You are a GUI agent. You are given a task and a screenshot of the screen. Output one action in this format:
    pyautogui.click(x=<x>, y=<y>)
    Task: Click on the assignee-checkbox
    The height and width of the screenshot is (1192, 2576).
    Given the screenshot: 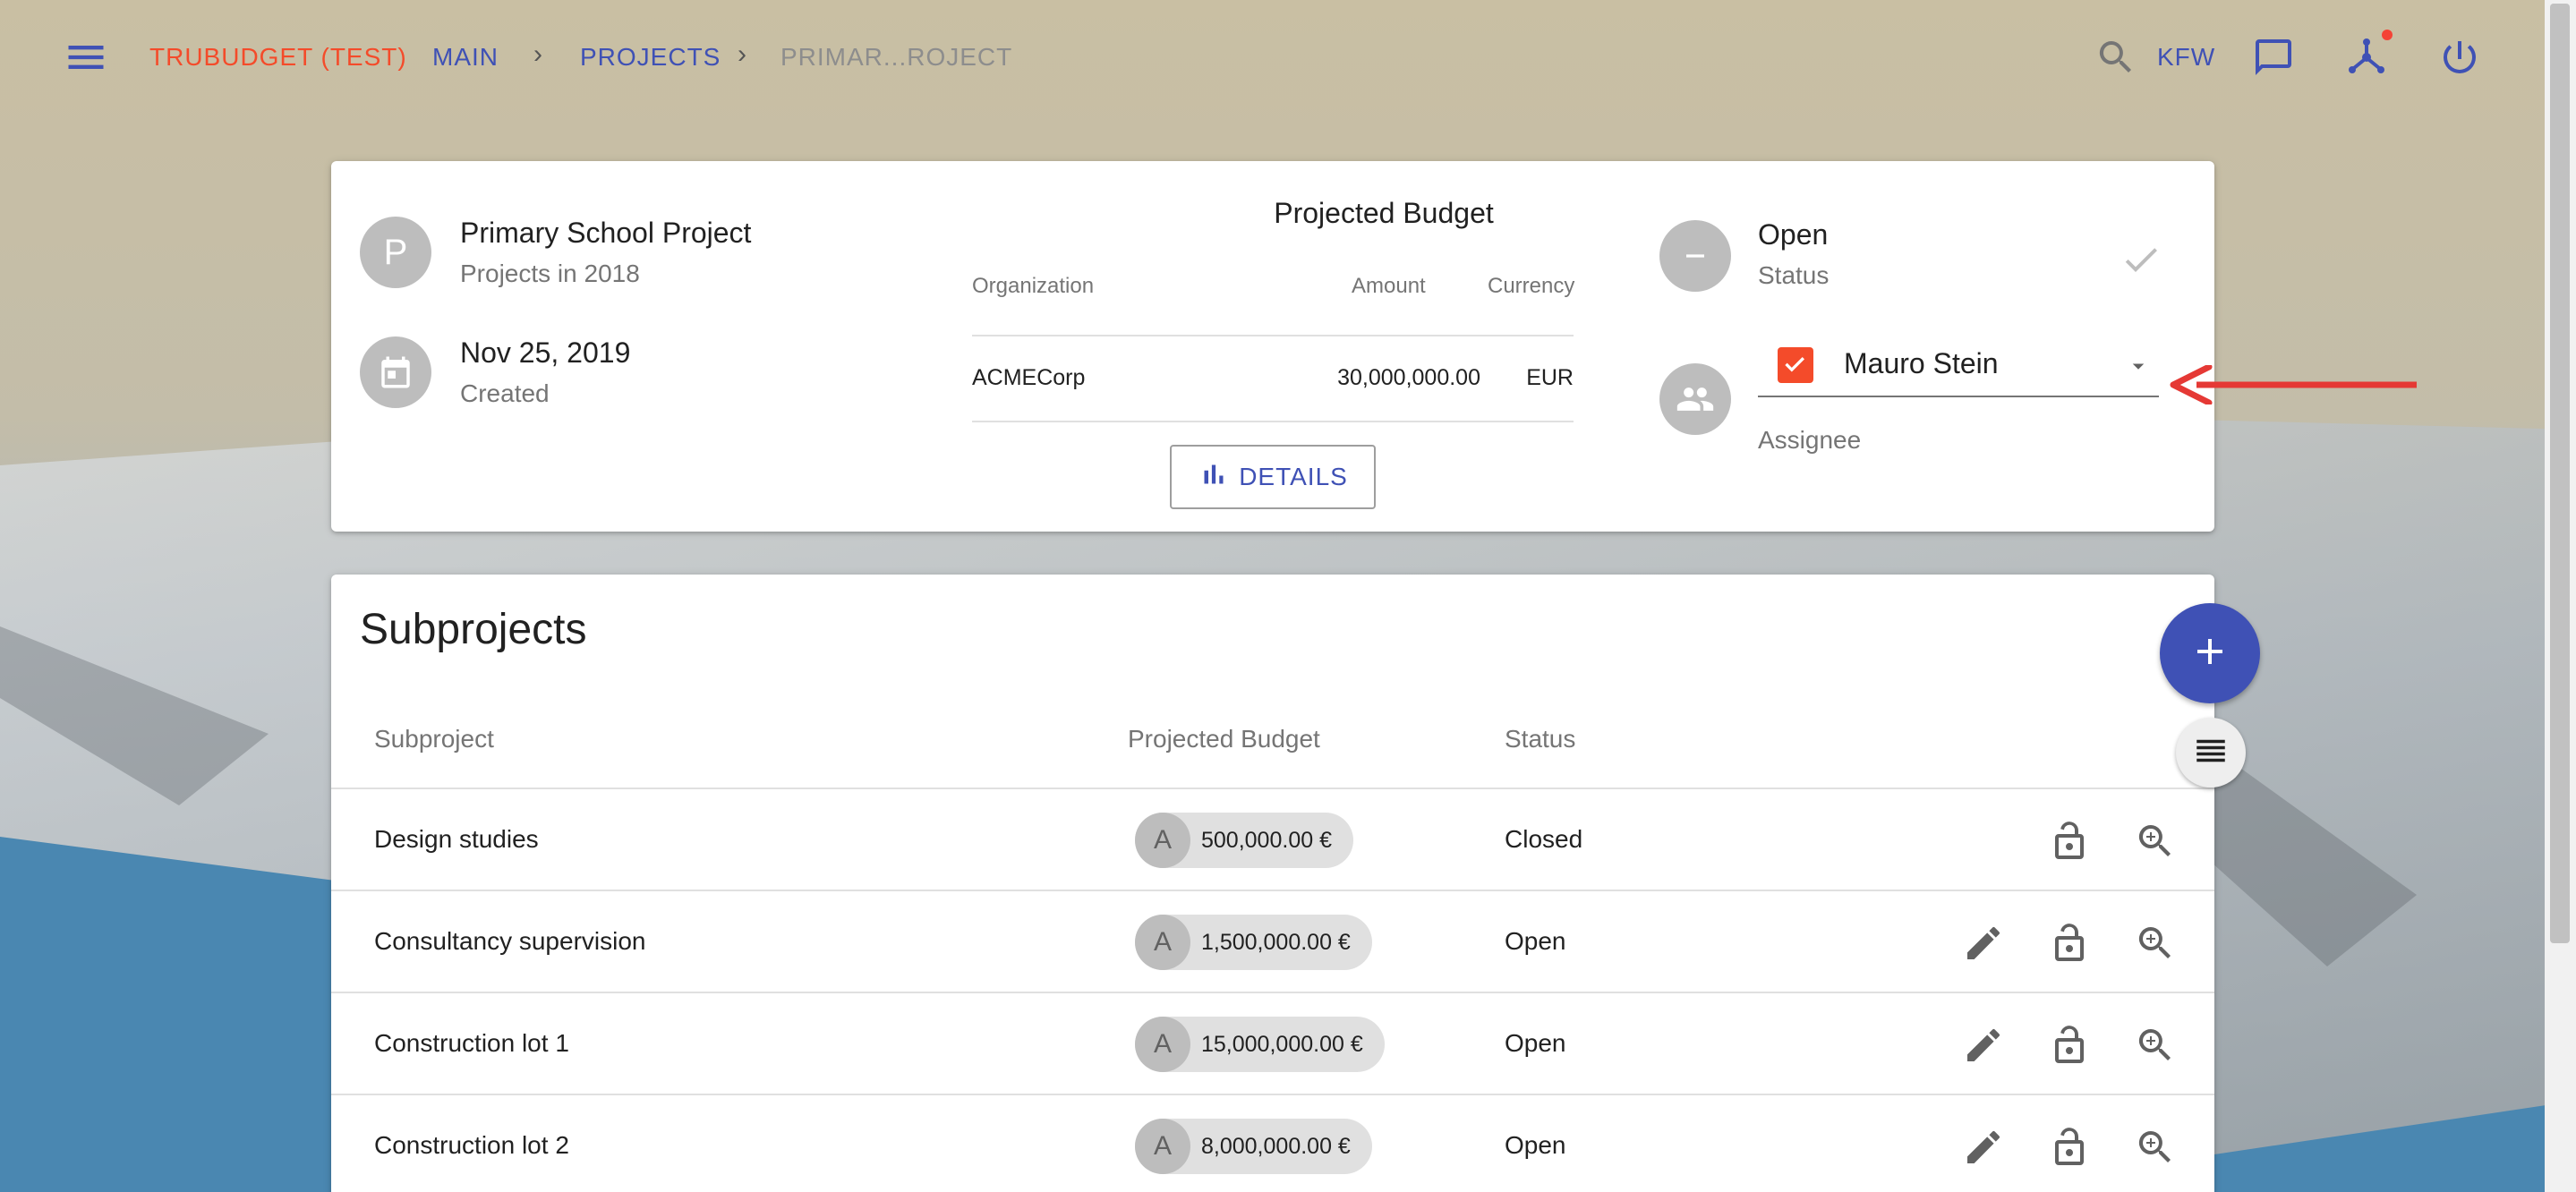 What is the action you would take?
    pyautogui.click(x=1795, y=365)
    